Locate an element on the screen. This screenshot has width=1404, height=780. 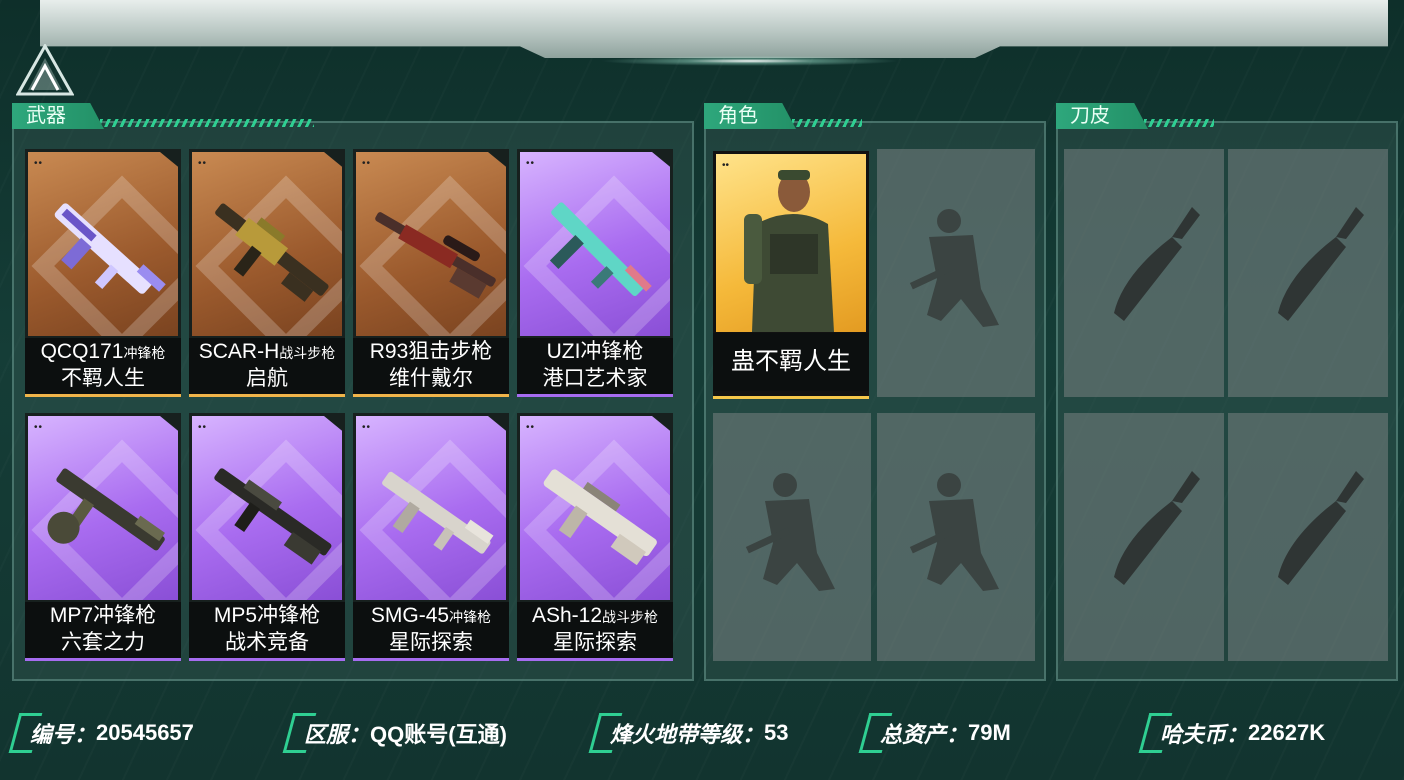
account-id-value: 20545657 is located at coordinates (145, 732).